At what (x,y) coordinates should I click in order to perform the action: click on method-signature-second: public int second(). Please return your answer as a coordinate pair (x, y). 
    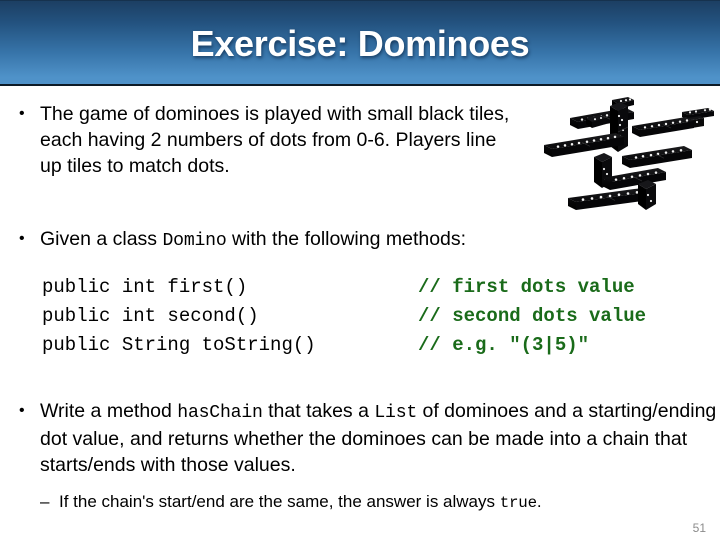
    Looking at the image, I should click on (150, 316).